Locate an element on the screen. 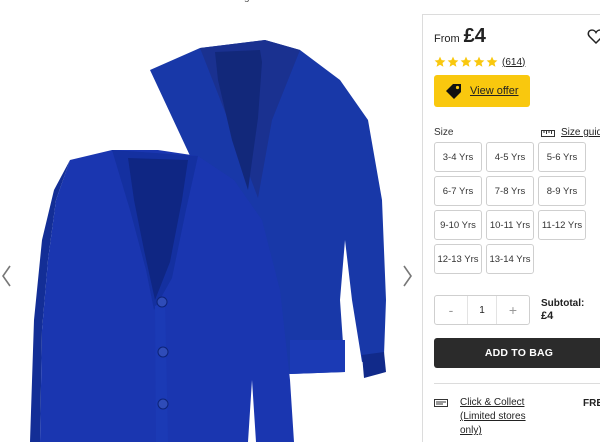 This screenshot has height=442, width=600. view-offer-label: View offer is located at coordinates (494, 91).